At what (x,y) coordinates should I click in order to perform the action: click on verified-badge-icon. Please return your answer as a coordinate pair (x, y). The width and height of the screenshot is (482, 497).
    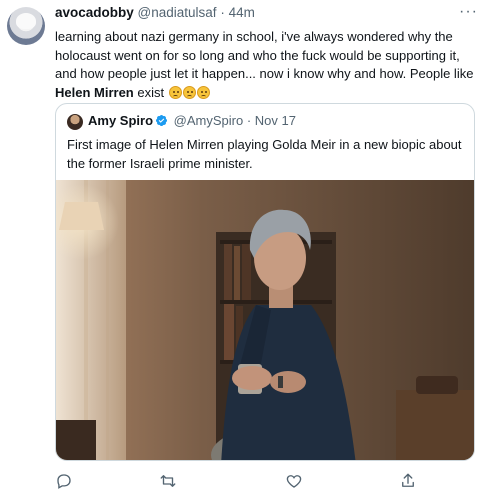
    Looking at the image, I should click on (161, 120).